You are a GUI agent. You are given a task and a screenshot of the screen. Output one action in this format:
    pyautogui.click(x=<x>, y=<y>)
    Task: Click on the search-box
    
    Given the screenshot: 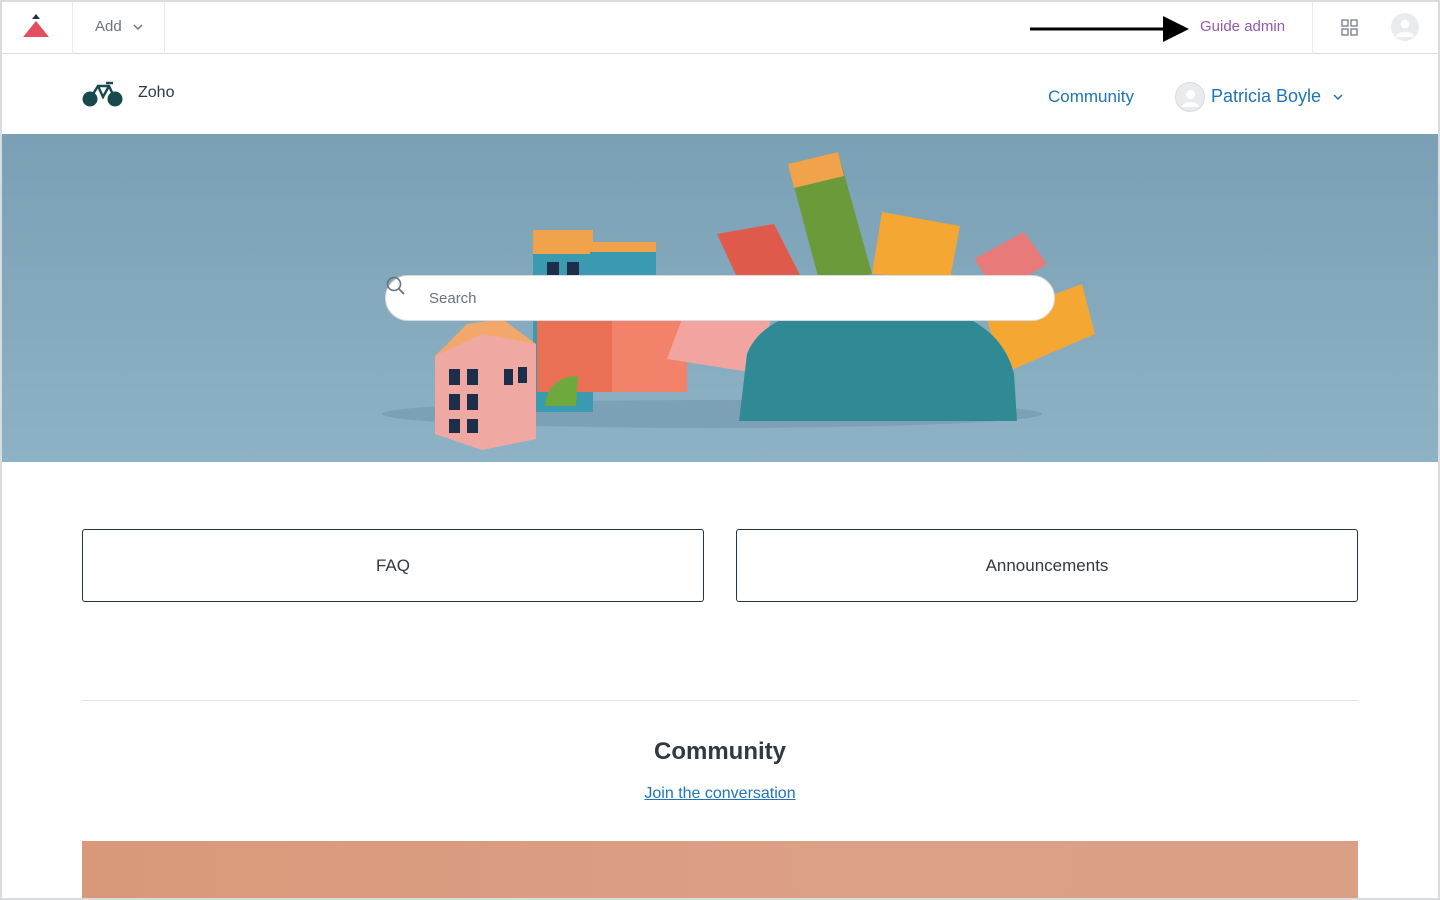 What is the action you would take?
    pyautogui.click(x=720, y=298)
    